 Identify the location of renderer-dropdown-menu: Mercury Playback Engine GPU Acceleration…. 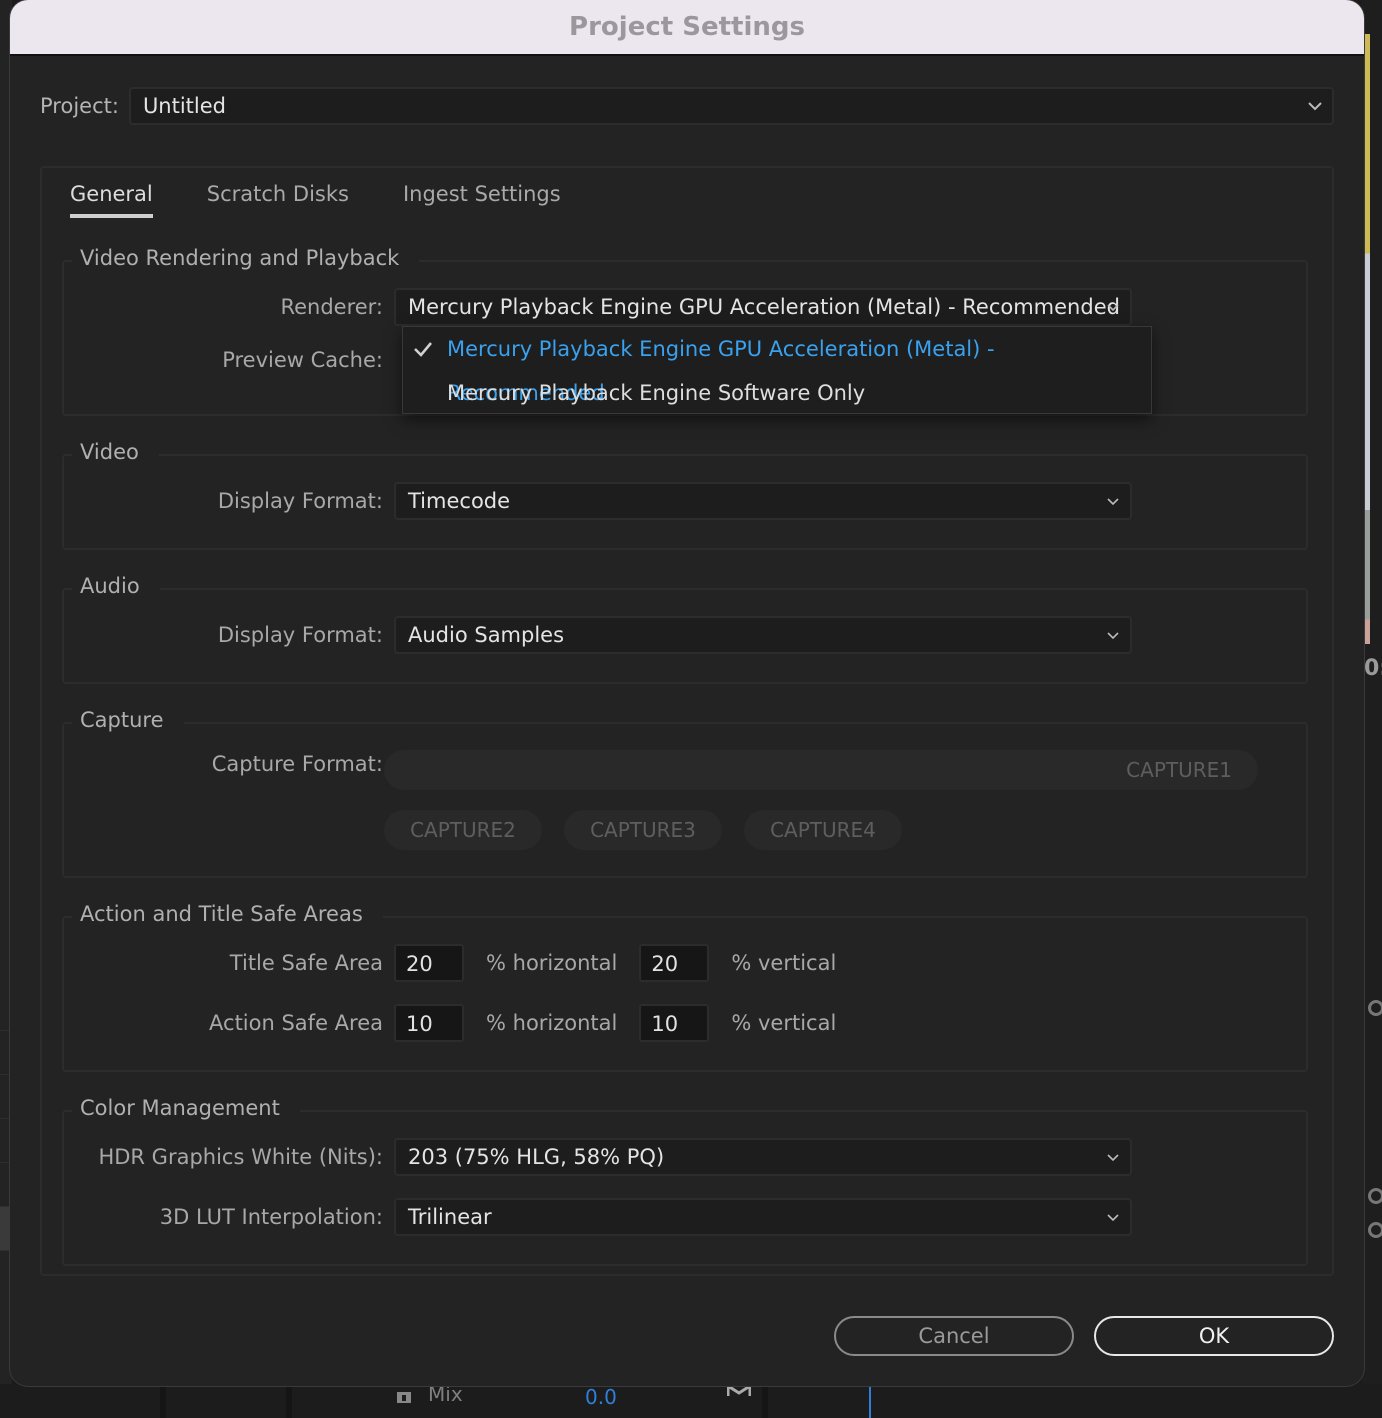
(777, 370).